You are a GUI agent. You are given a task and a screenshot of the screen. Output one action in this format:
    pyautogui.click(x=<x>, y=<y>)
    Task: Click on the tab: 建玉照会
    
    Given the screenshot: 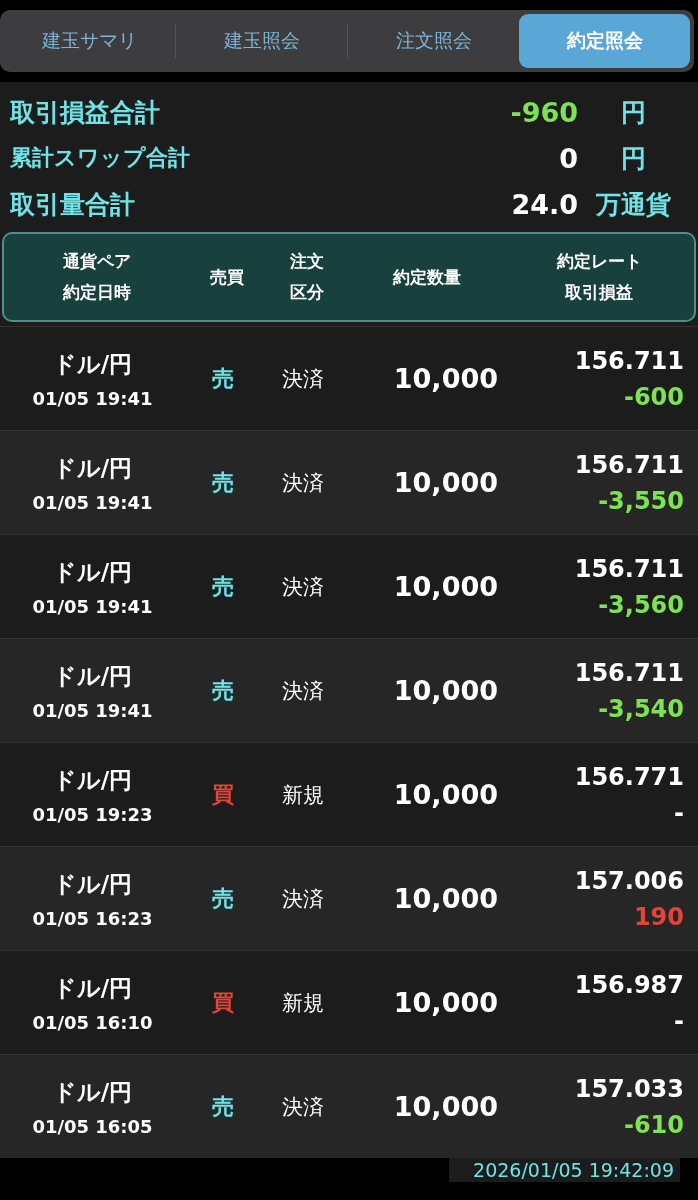 What is the action you would take?
    pyautogui.click(x=261, y=41)
    